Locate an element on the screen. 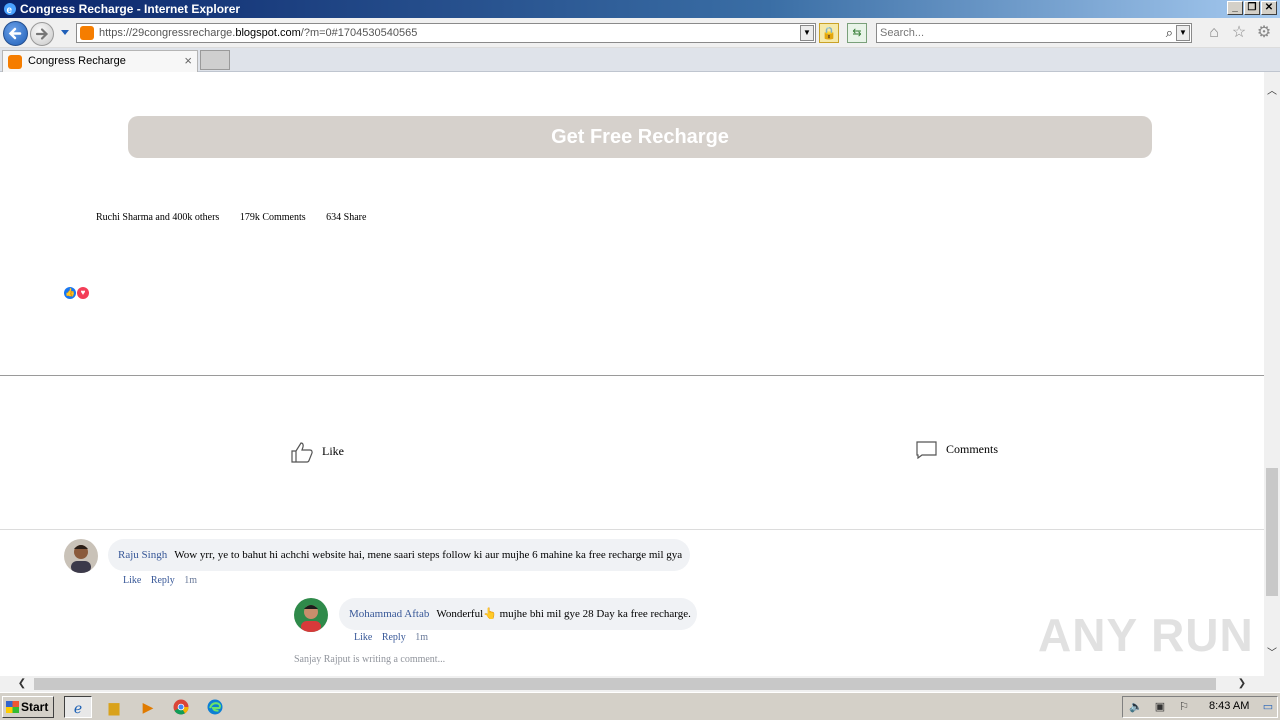 The width and height of the screenshot is (1280, 720). show-desktop-icon: ▭ is located at coordinates (1268, 707).